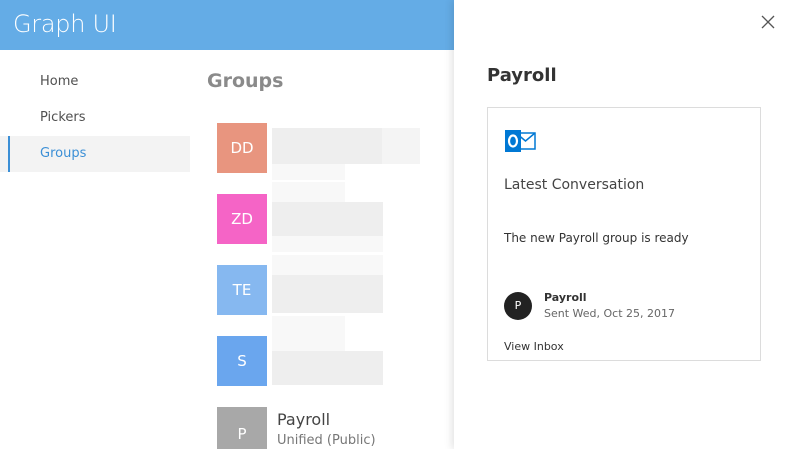 This screenshot has width=795, height=449. I want to click on group-item-zd: ZD, so click(332, 217).